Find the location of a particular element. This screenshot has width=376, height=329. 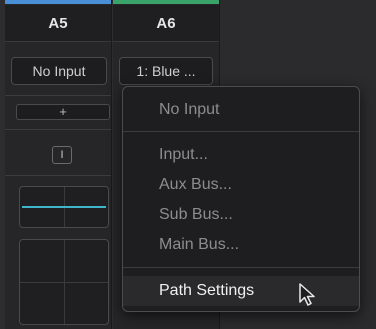

menu-item-label: Path Settings is located at coordinates (207, 290).